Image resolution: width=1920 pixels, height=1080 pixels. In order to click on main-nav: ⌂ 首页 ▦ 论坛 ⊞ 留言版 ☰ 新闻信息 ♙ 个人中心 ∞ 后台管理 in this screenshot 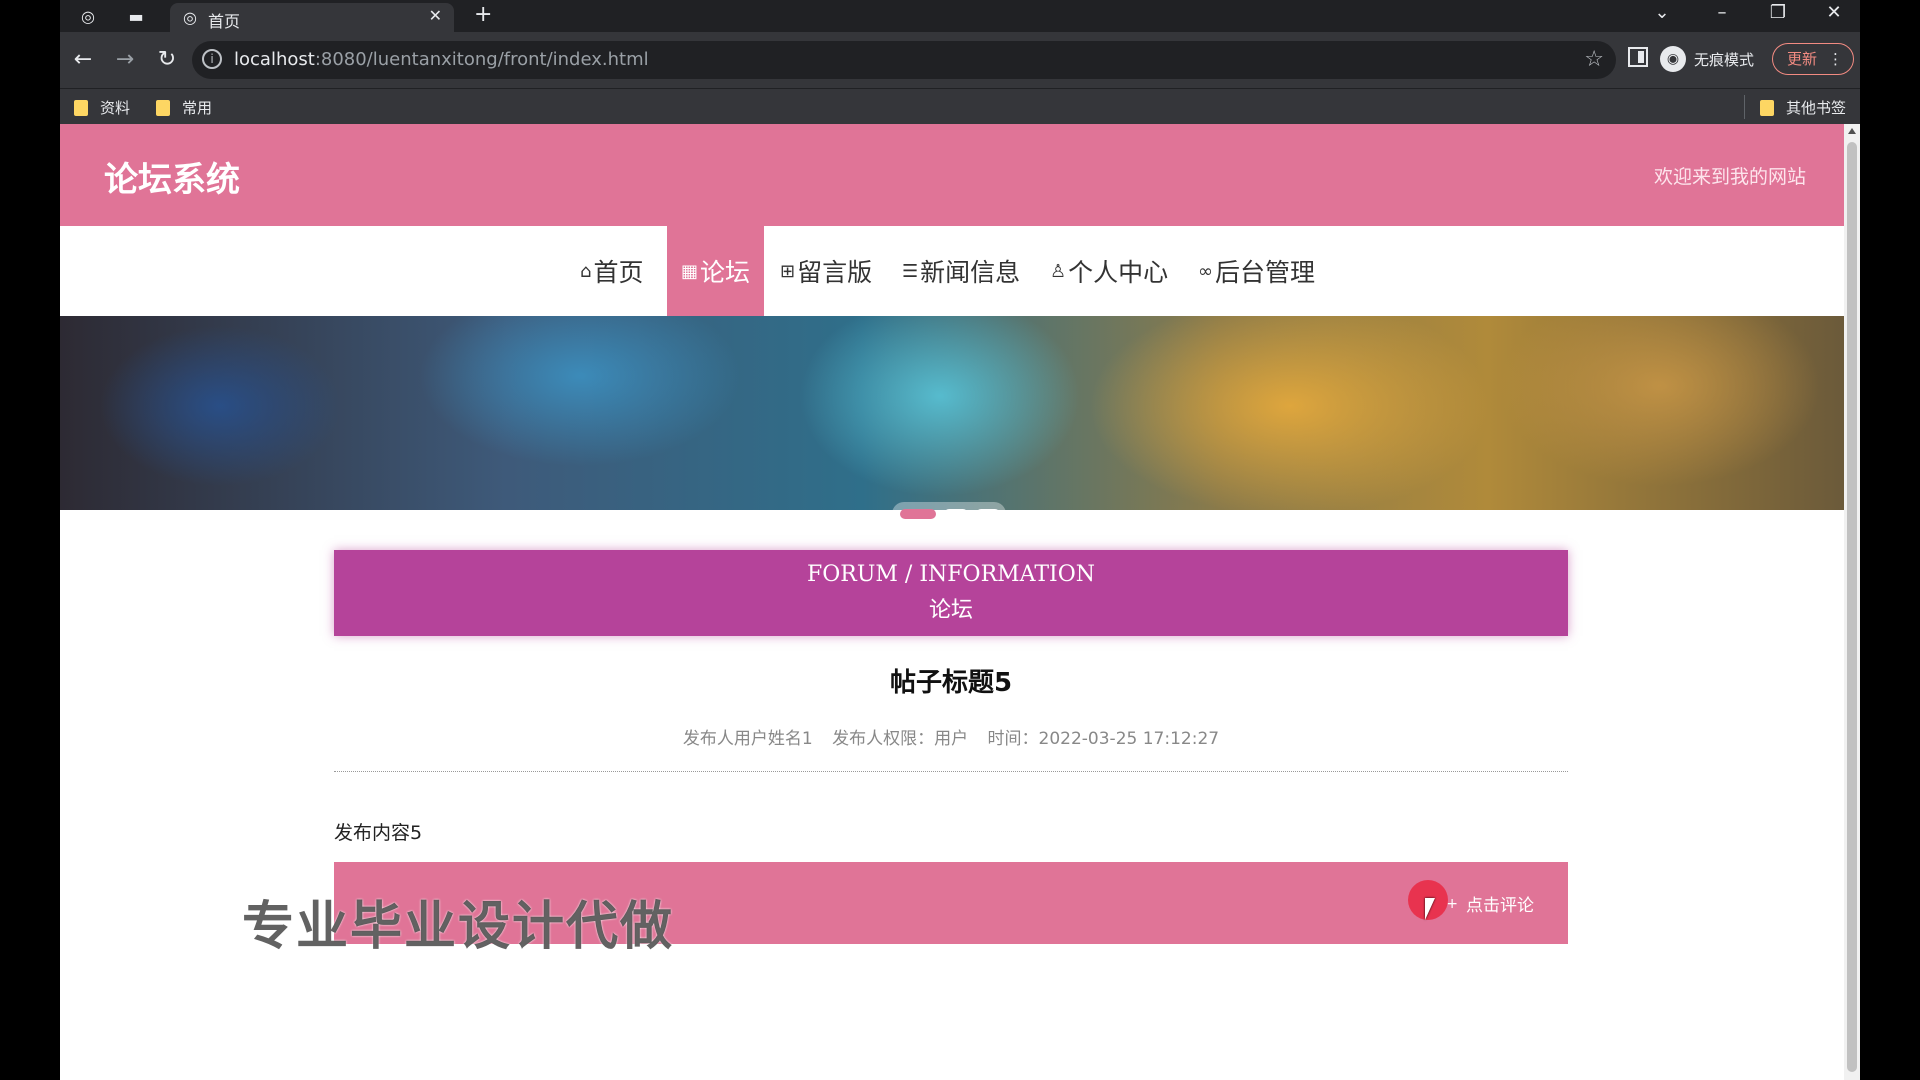, I will do `click(952, 271)`.